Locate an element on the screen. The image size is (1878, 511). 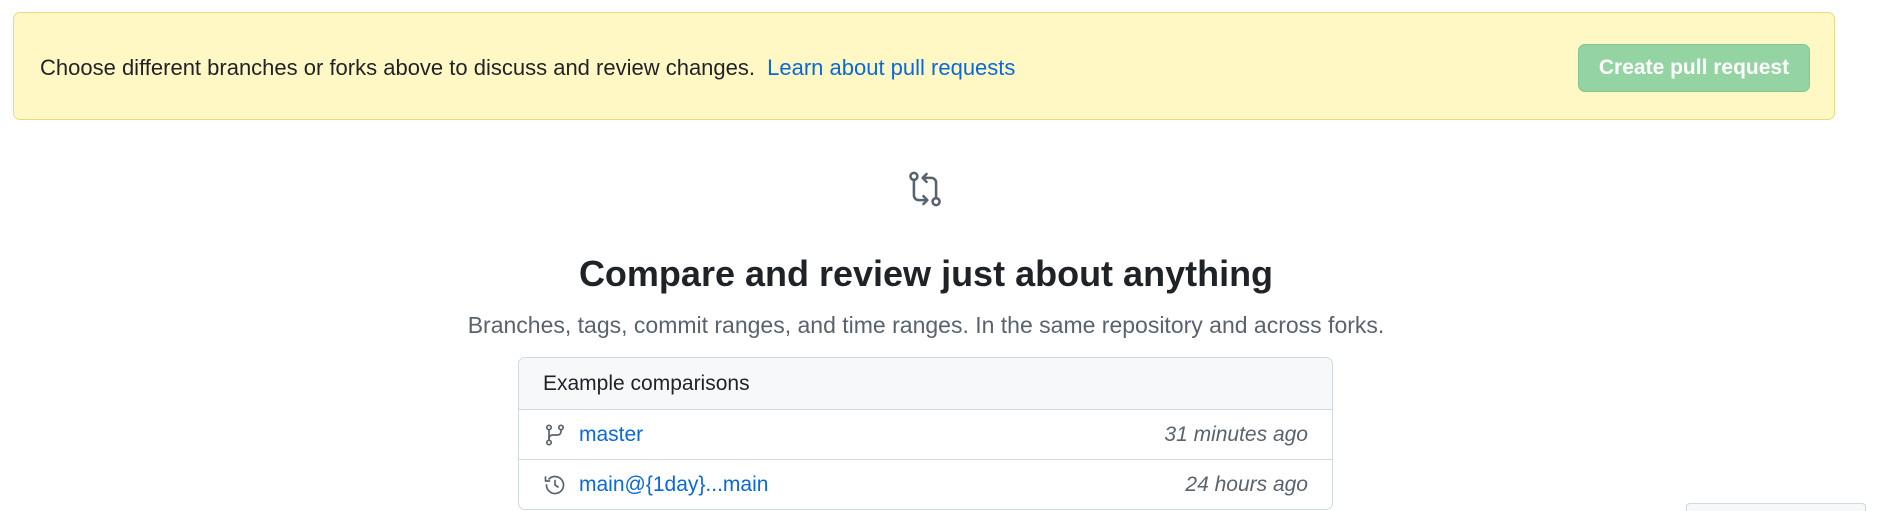
git-compare-icon is located at coordinates (925, 189).